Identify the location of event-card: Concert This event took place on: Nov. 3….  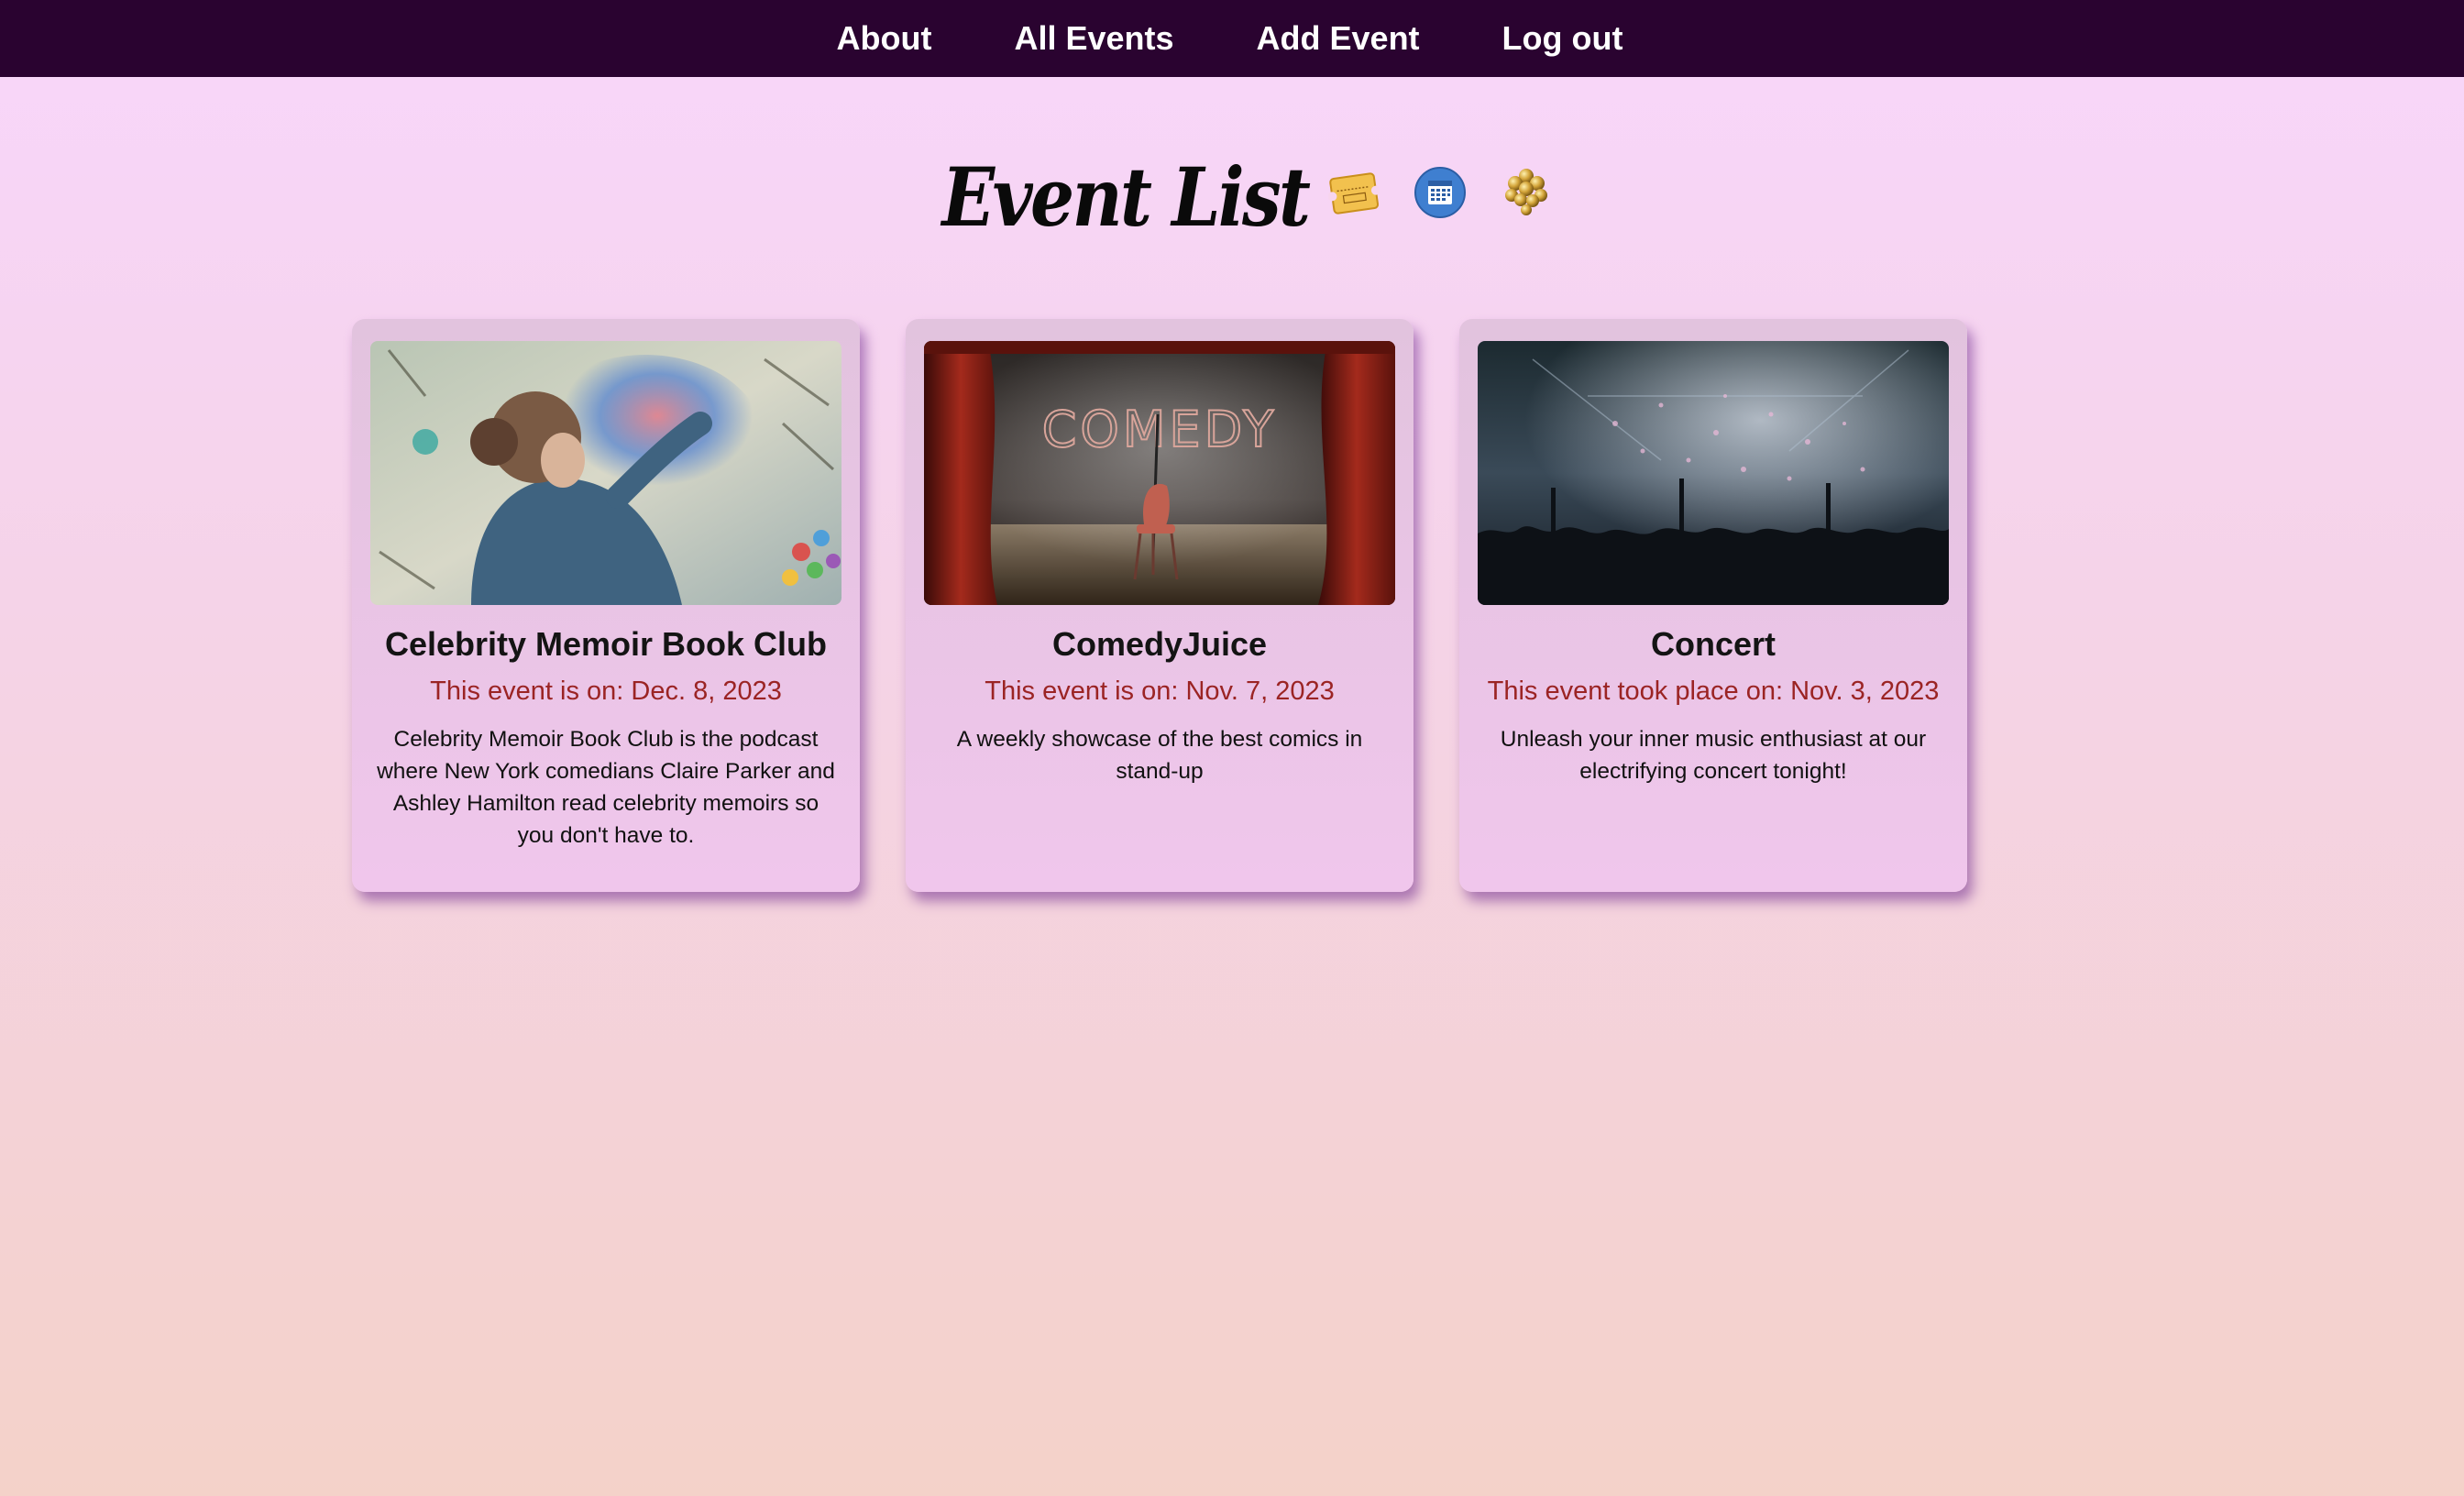
(1713, 605).